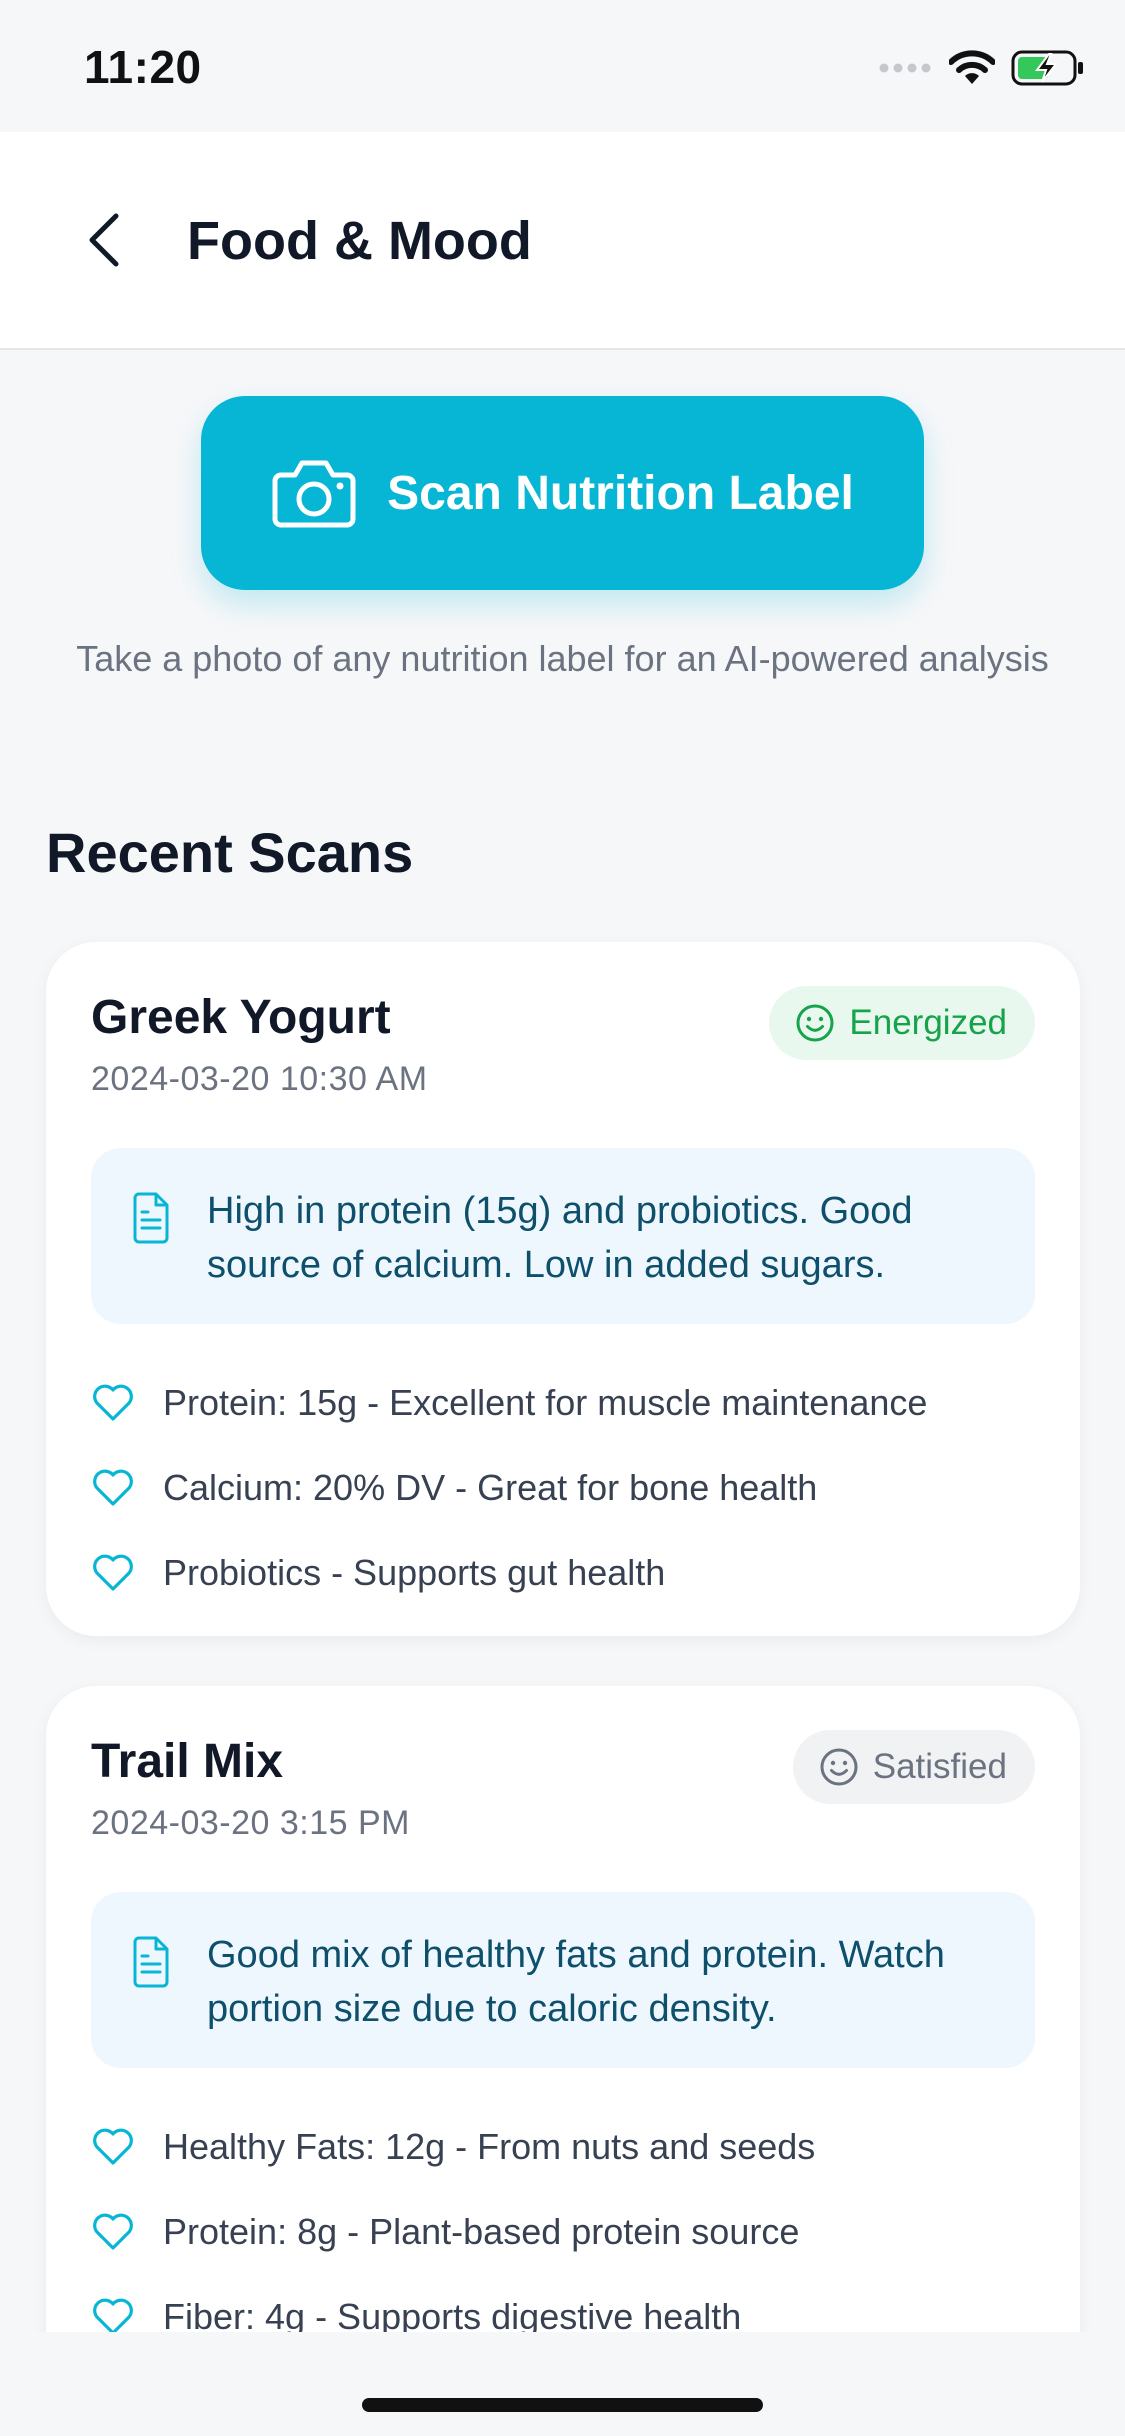 The height and width of the screenshot is (2436, 1125). What do you see at coordinates (905, 68) in the screenshot?
I see `cellular-signal-icon` at bounding box center [905, 68].